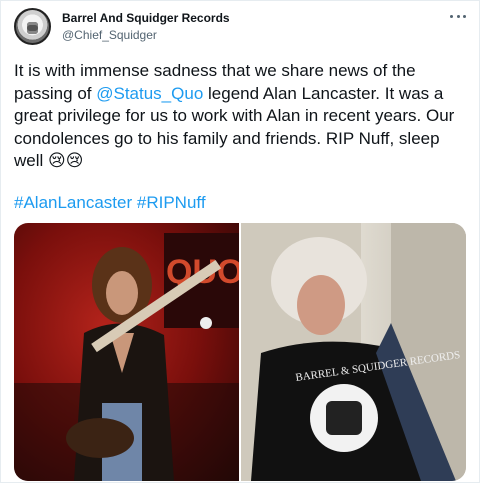  I want to click on hashtags: #AlanLancaster #RIPNuff, so click(110, 203).